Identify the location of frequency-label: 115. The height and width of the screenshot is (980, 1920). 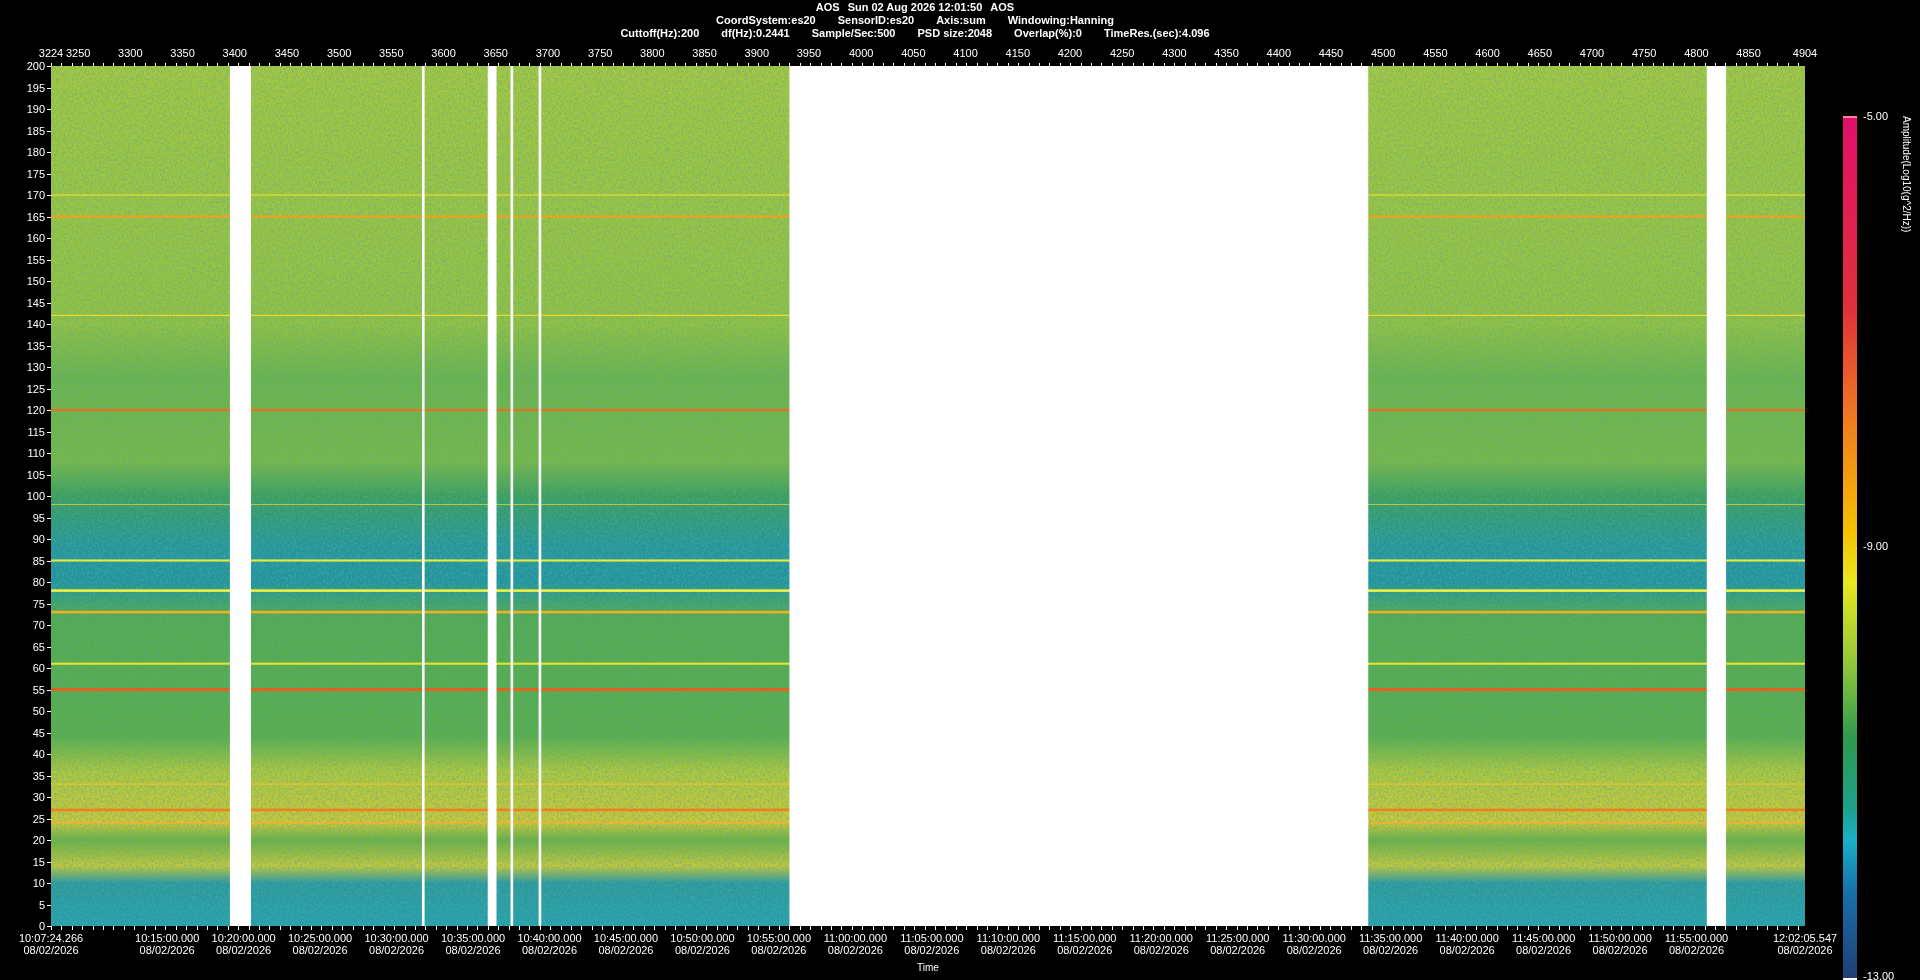
(36, 431).